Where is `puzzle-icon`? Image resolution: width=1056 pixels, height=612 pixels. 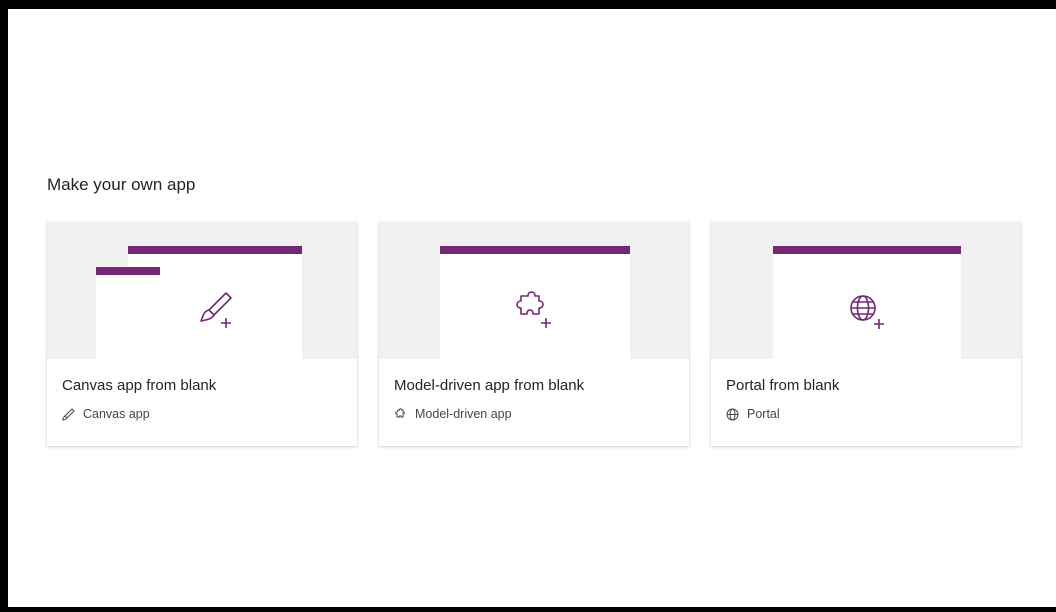
puzzle-icon is located at coordinates (400, 412).